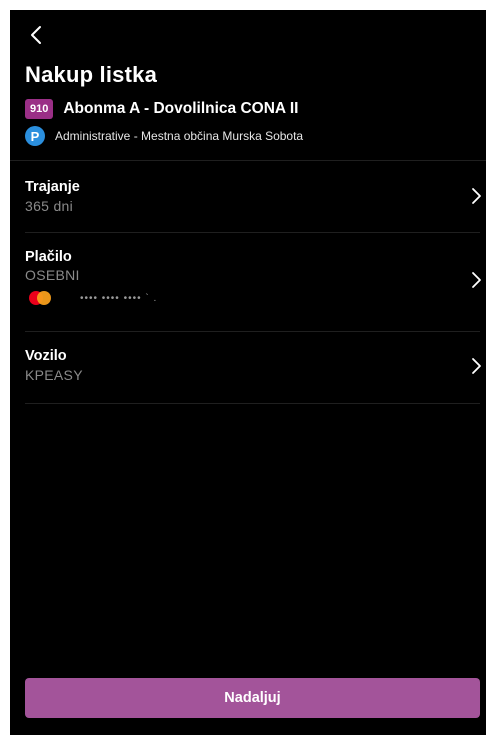 This screenshot has height=745, width=486. I want to click on page-title: Nakup listka, so click(91, 74).